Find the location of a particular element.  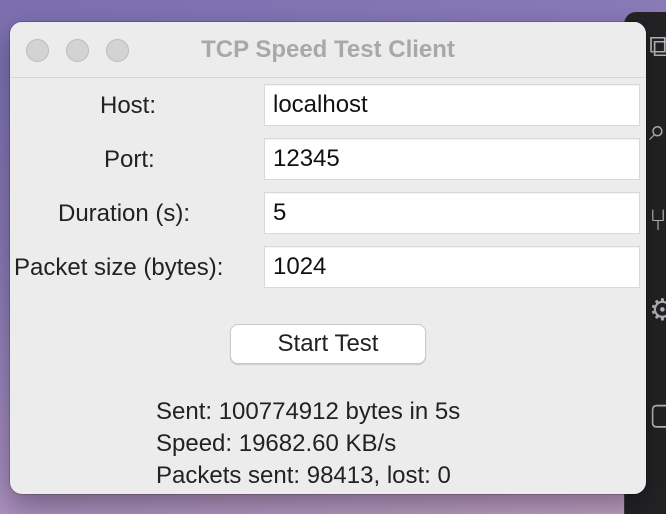

extensions-icon: ▢ is located at coordinates (657, 414).